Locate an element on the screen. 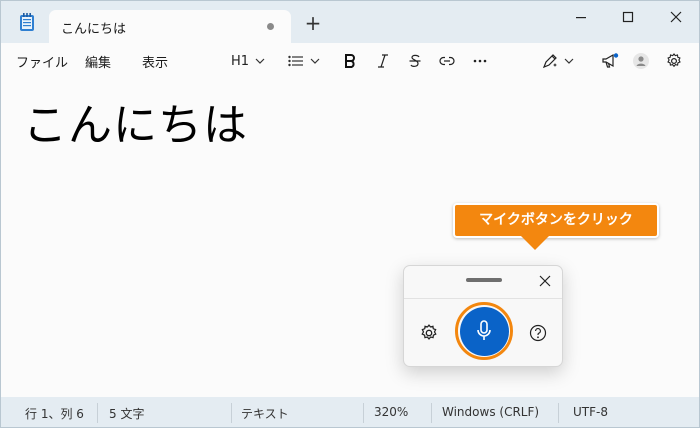 The image size is (700, 428). bold-icon is located at coordinates (350, 61).